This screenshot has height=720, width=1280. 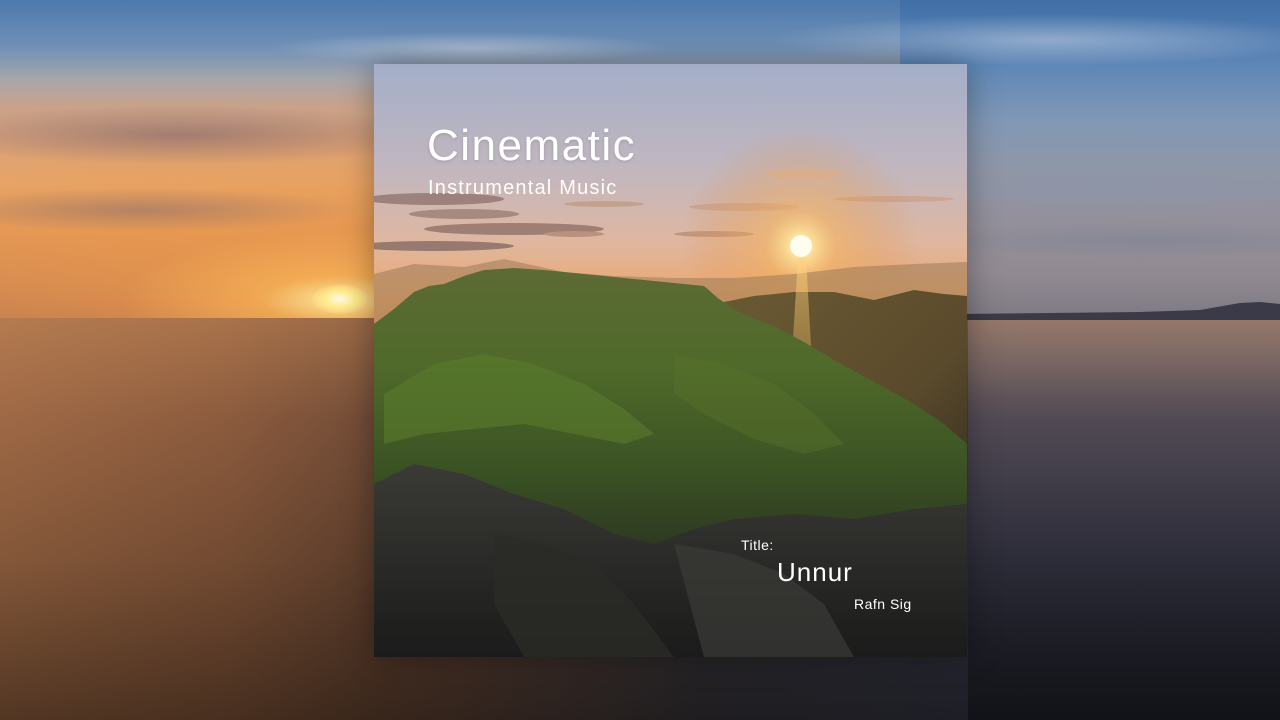 I want to click on background-horizon-hills, so click(x=1120, y=311).